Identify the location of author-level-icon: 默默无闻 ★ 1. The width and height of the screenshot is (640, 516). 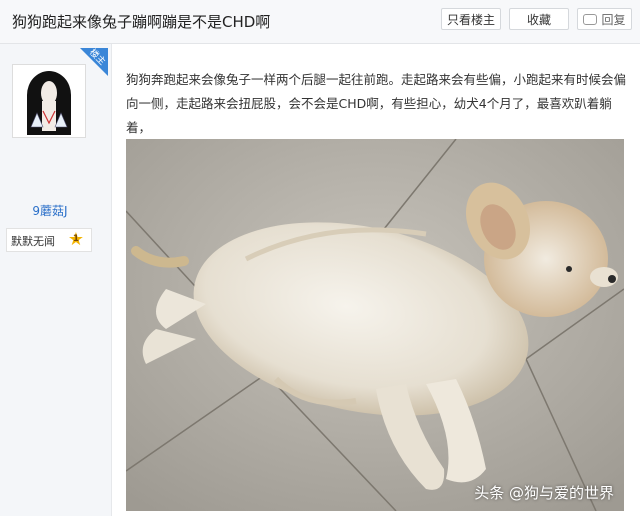
(49, 240).